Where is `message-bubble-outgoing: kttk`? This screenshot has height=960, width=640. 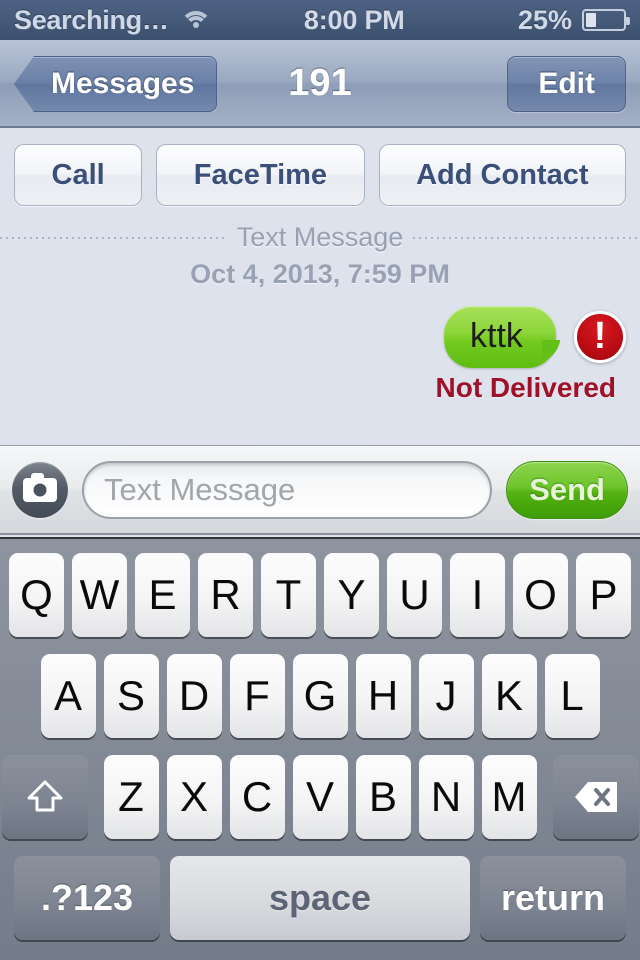
message-bubble-outgoing: kttk is located at coordinates (500, 337).